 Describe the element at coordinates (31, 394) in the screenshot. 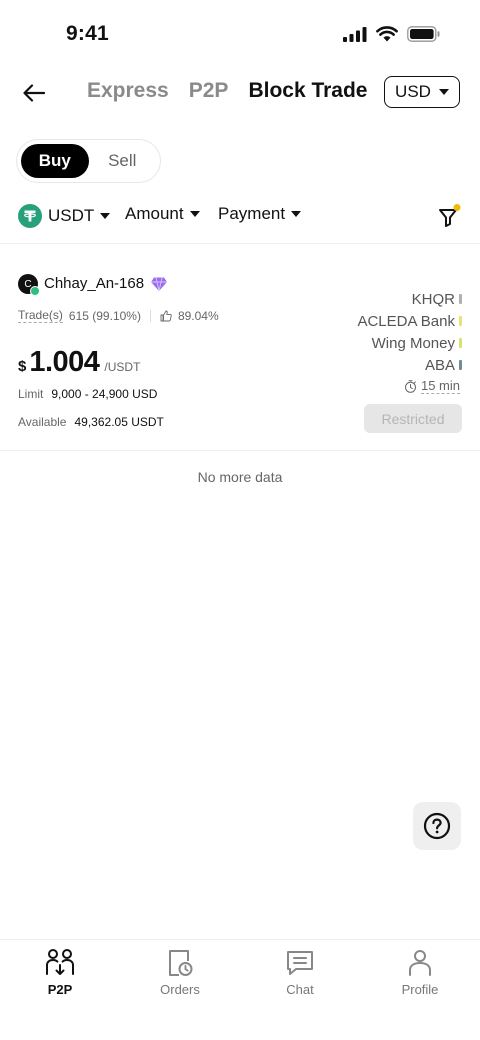

I see `limit-label: Limit` at that location.